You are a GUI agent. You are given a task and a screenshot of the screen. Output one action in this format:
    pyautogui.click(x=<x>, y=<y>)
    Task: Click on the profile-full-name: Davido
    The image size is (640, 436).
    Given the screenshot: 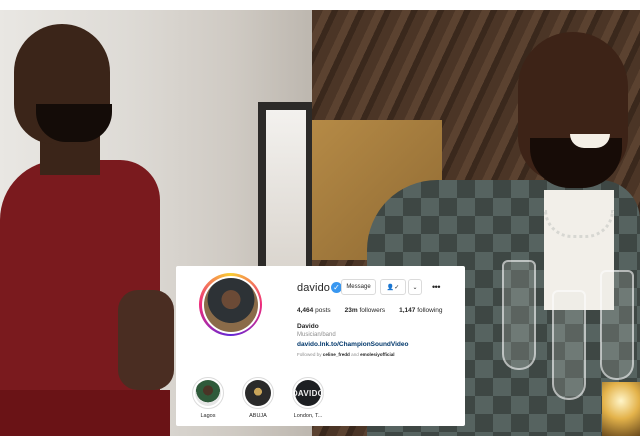 What is the action you would take?
    pyautogui.click(x=308, y=326)
    